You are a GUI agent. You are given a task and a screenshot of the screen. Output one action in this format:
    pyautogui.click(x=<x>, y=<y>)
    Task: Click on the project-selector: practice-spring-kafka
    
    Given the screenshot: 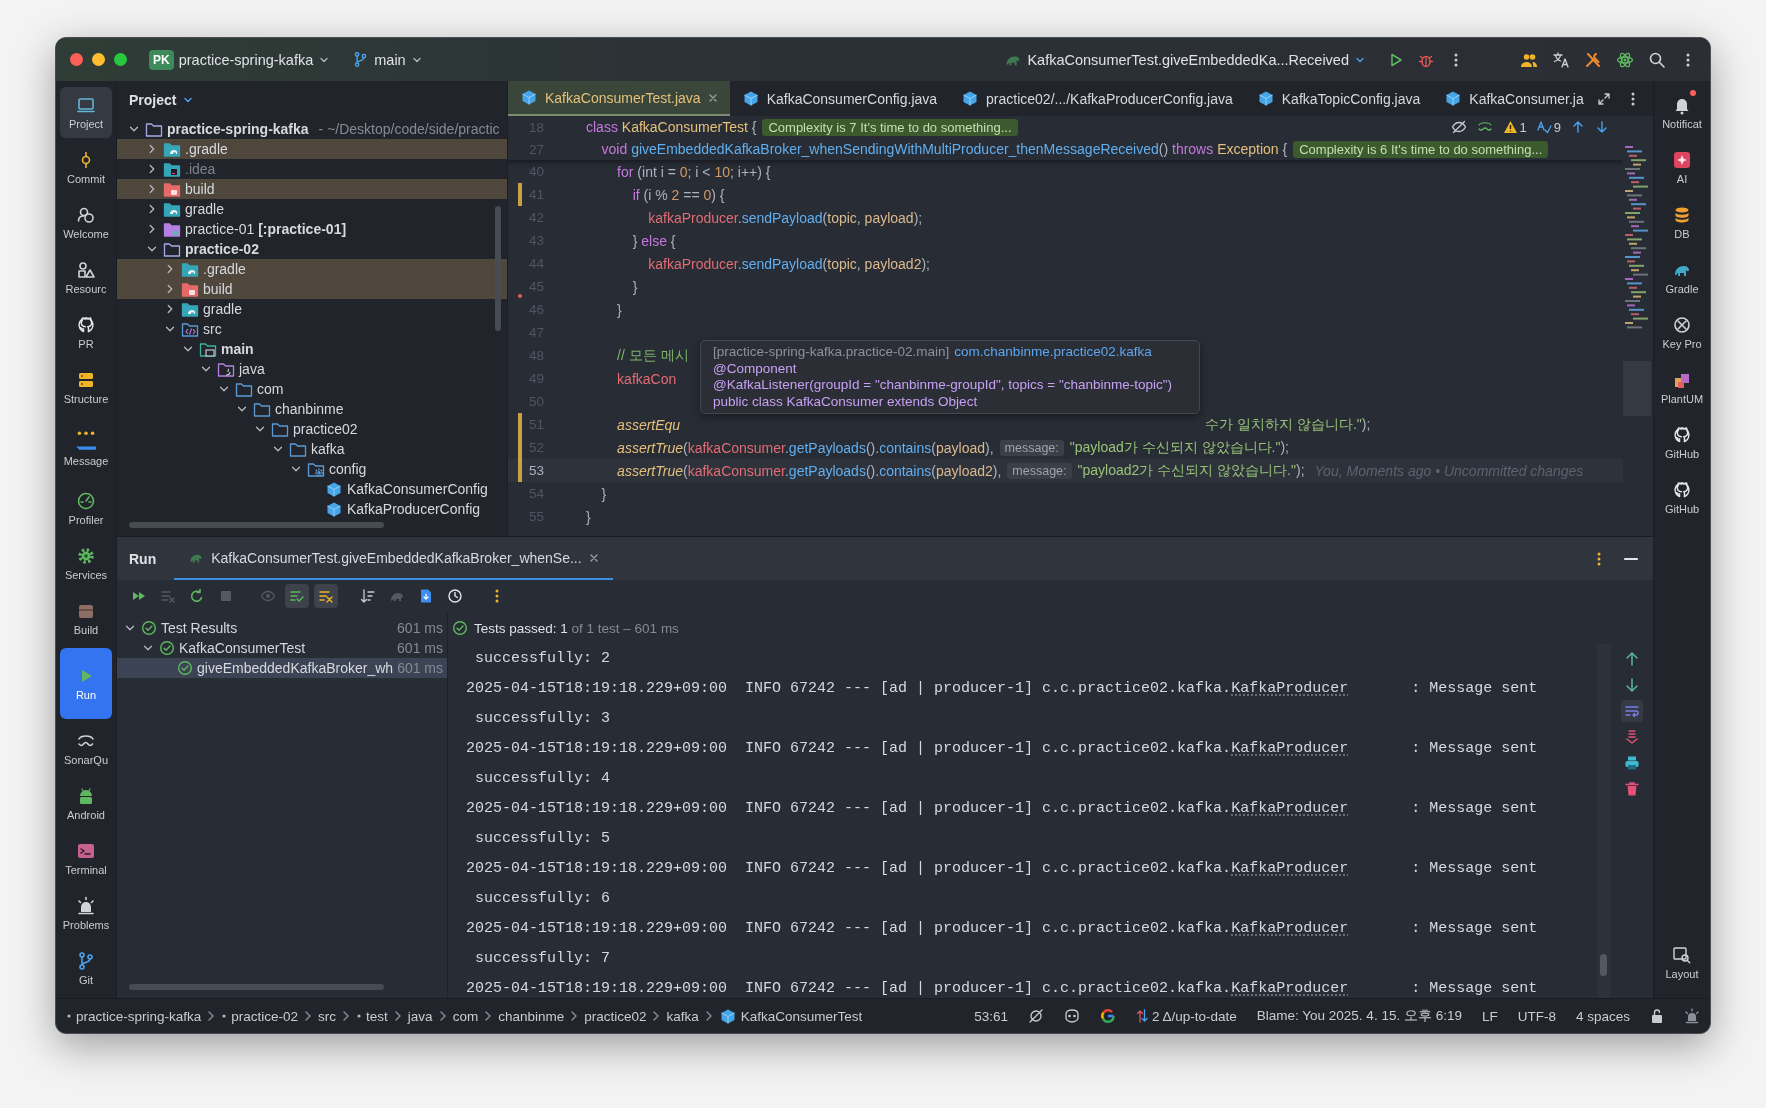 What is the action you would take?
    pyautogui.click(x=246, y=59)
    